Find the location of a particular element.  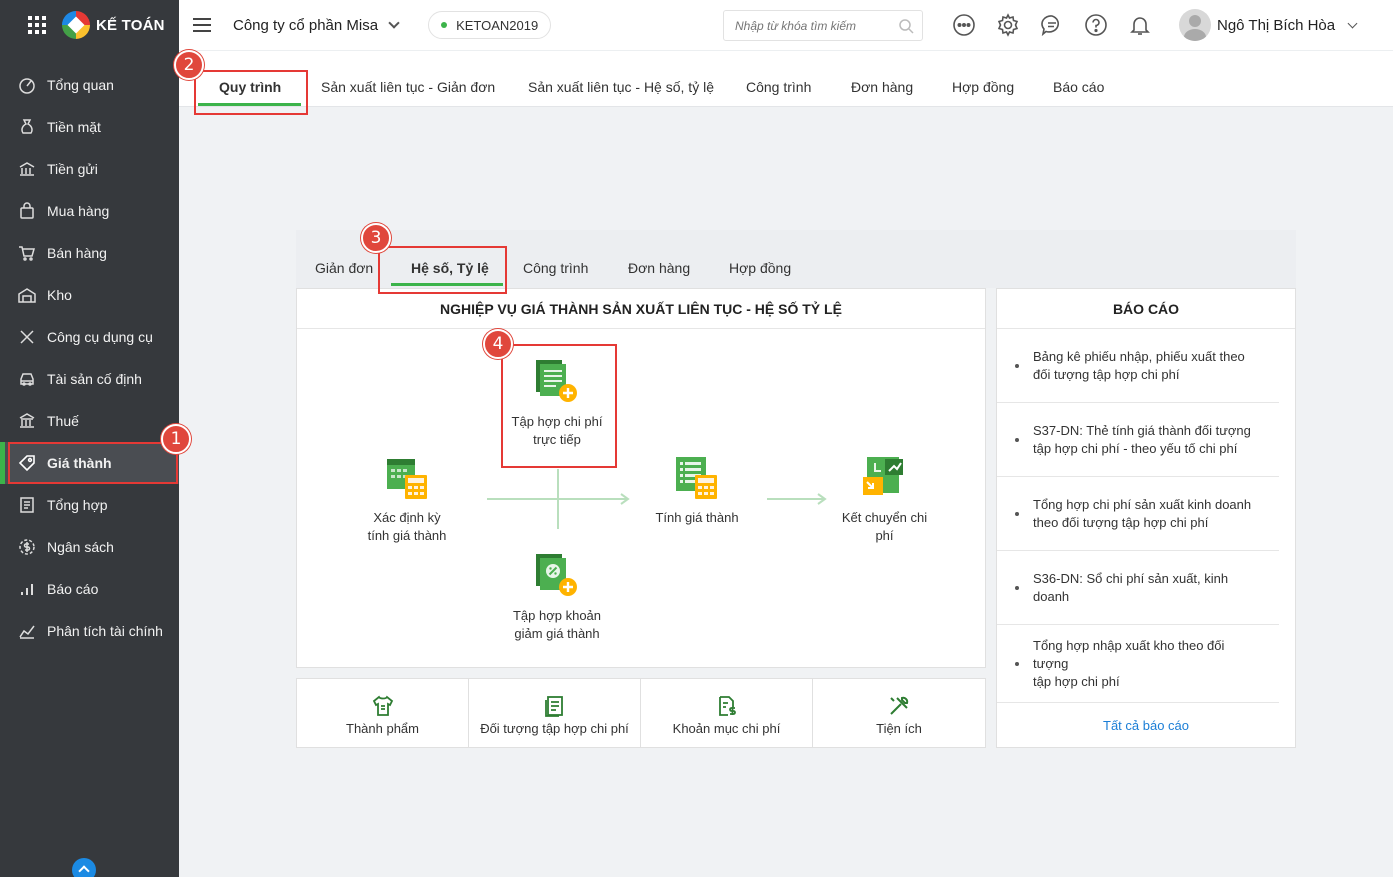

scroll-up-button is located at coordinates (84, 867).